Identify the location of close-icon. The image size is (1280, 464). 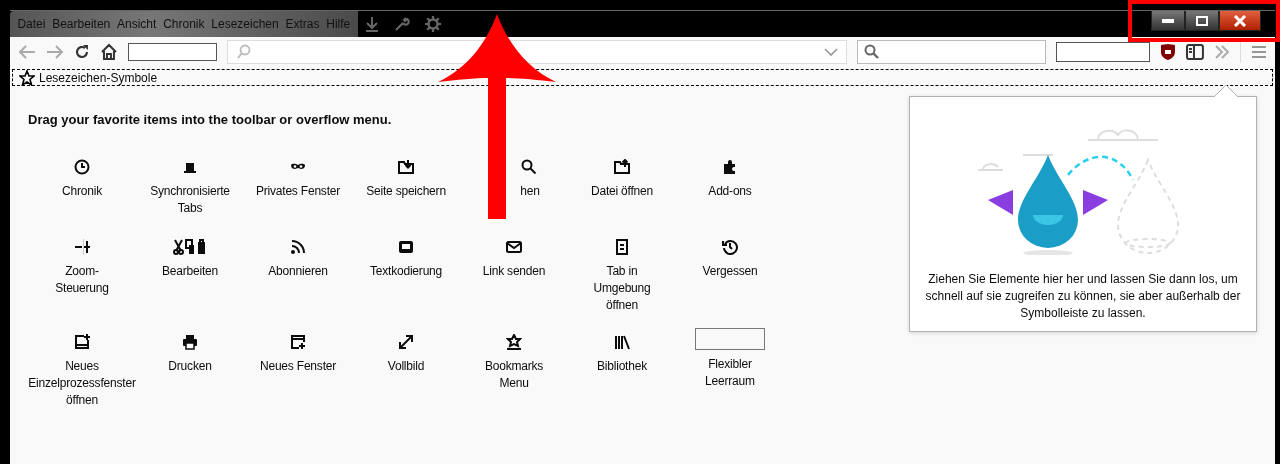
(1240, 20).